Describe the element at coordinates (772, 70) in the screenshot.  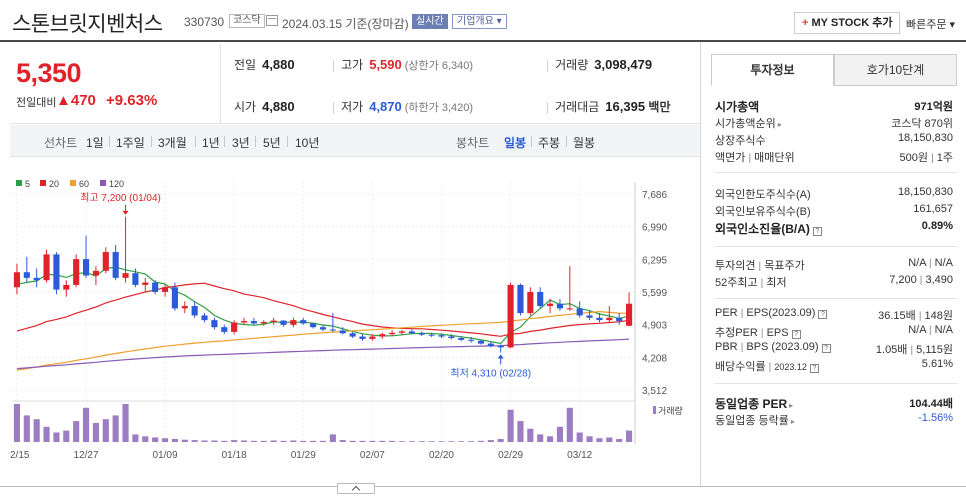
I see `tab-investment-info: 투자정보` at that location.